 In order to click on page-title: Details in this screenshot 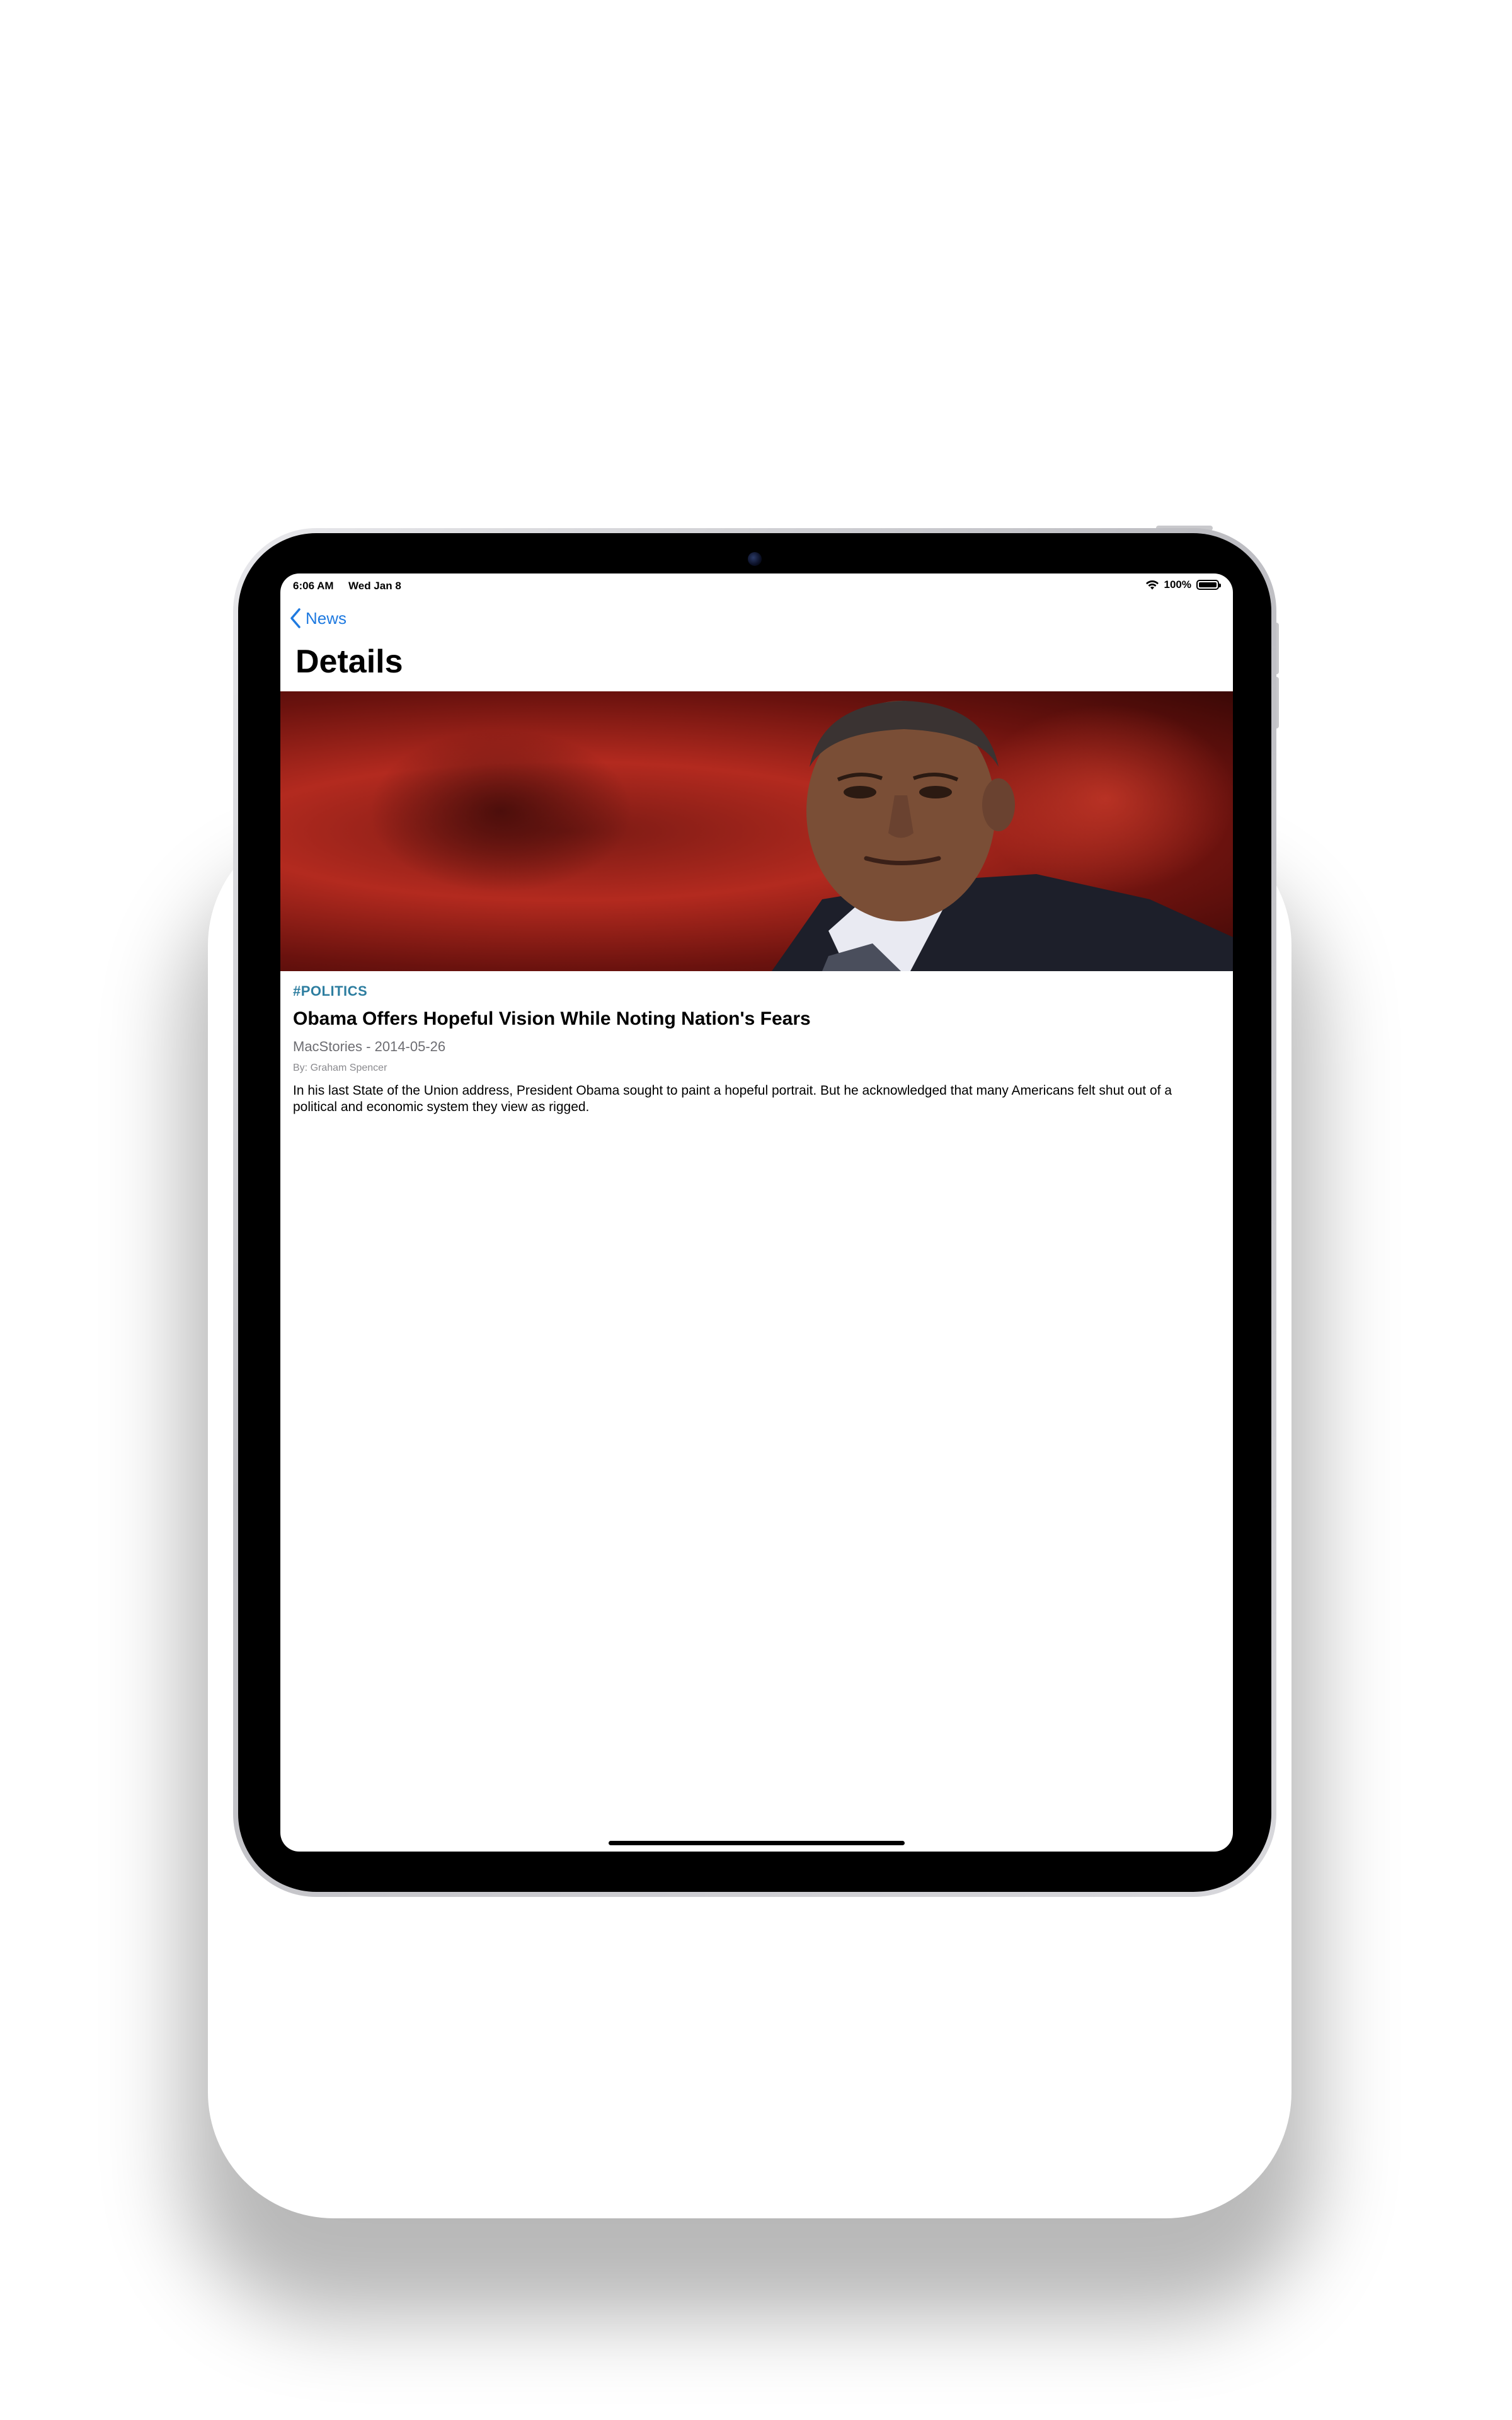, I will do `click(349, 661)`.